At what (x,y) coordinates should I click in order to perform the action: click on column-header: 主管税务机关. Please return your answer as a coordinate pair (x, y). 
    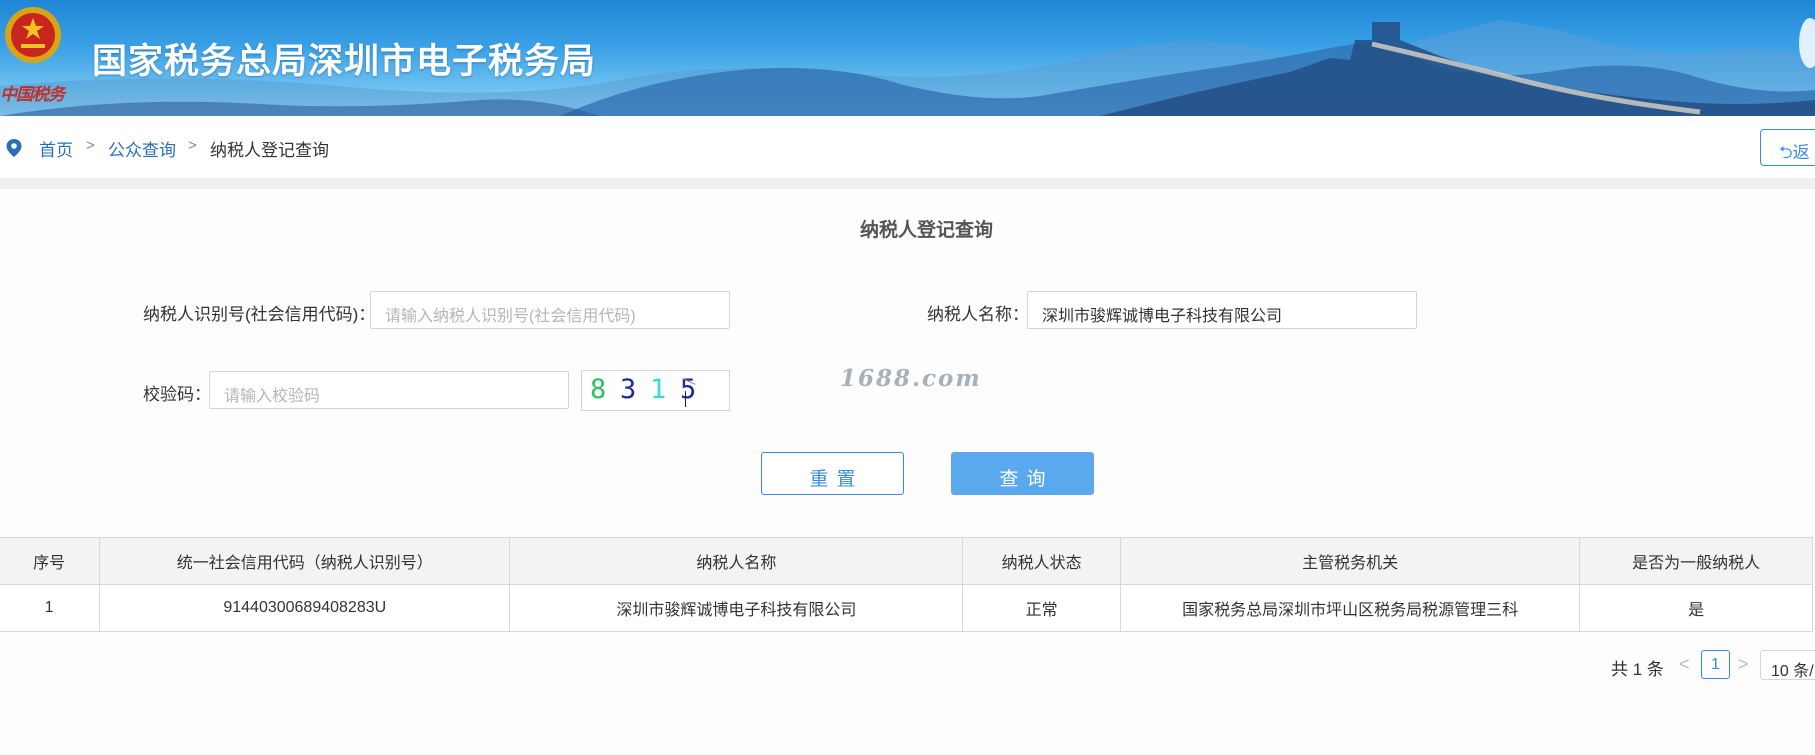
    Looking at the image, I should click on (1350, 561).